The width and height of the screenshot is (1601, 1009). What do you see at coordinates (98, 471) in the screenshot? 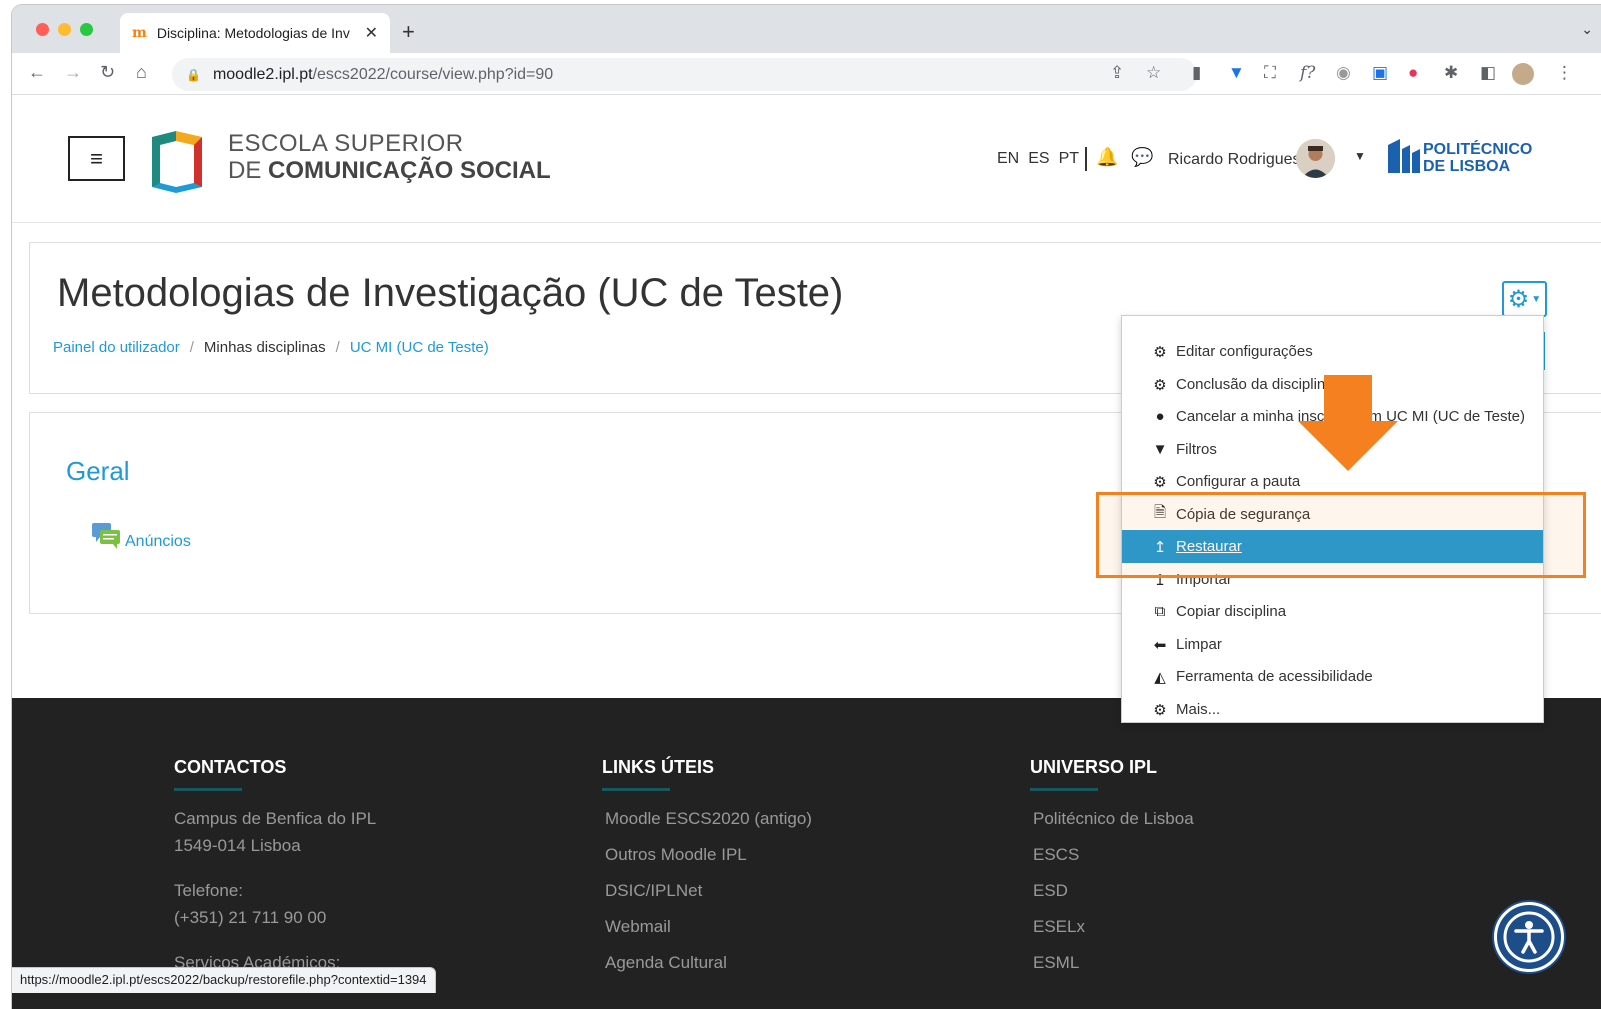
I see `section-title: Geral` at bounding box center [98, 471].